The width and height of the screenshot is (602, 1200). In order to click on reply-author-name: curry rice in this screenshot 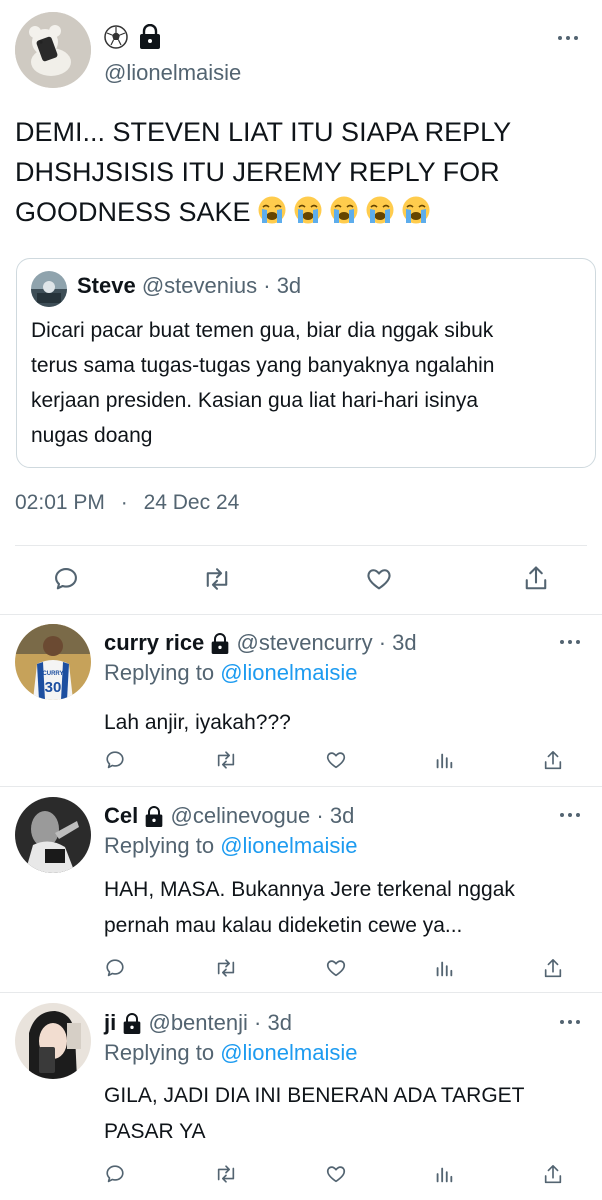, I will do `click(154, 642)`.